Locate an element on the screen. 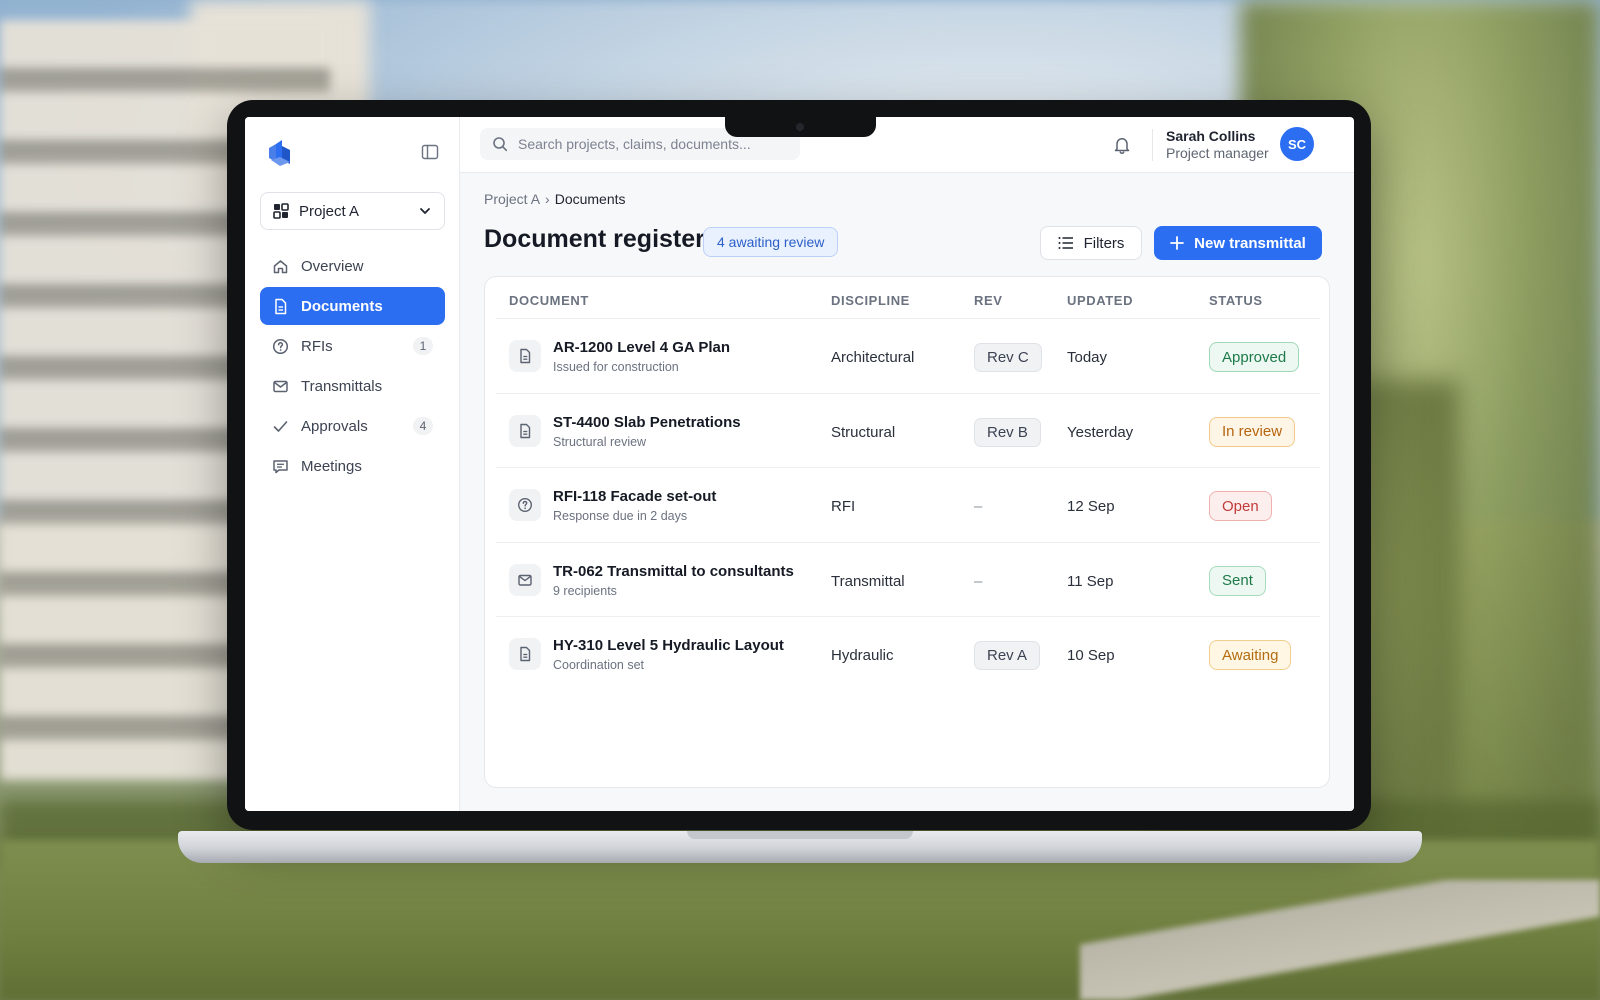 This screenshot has width=1600, height=1000. sidebar-item-label: Transmittals is located at coordinates (342, 386).